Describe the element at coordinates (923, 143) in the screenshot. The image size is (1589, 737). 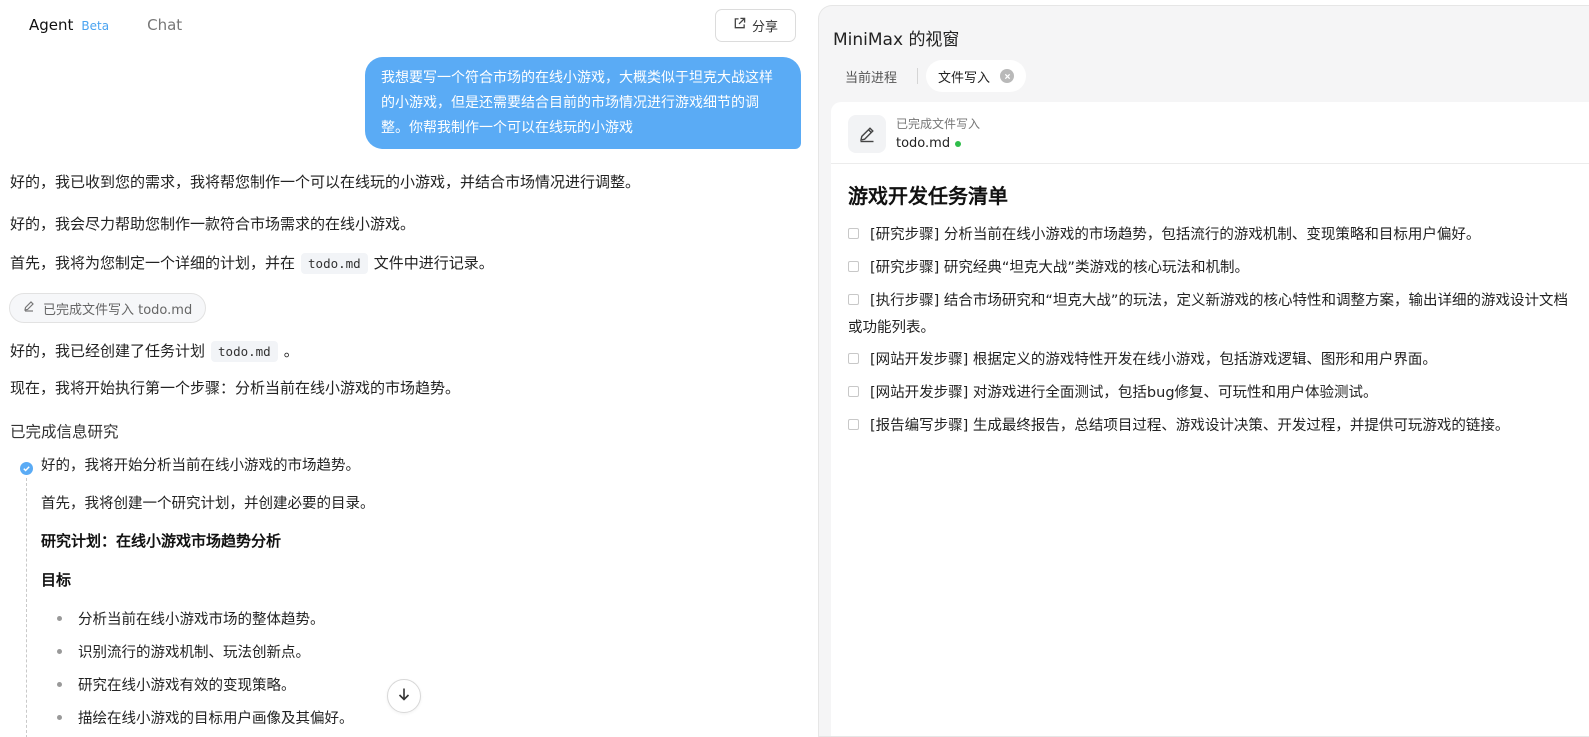
I see `file-name-text: todo.md` at that location.